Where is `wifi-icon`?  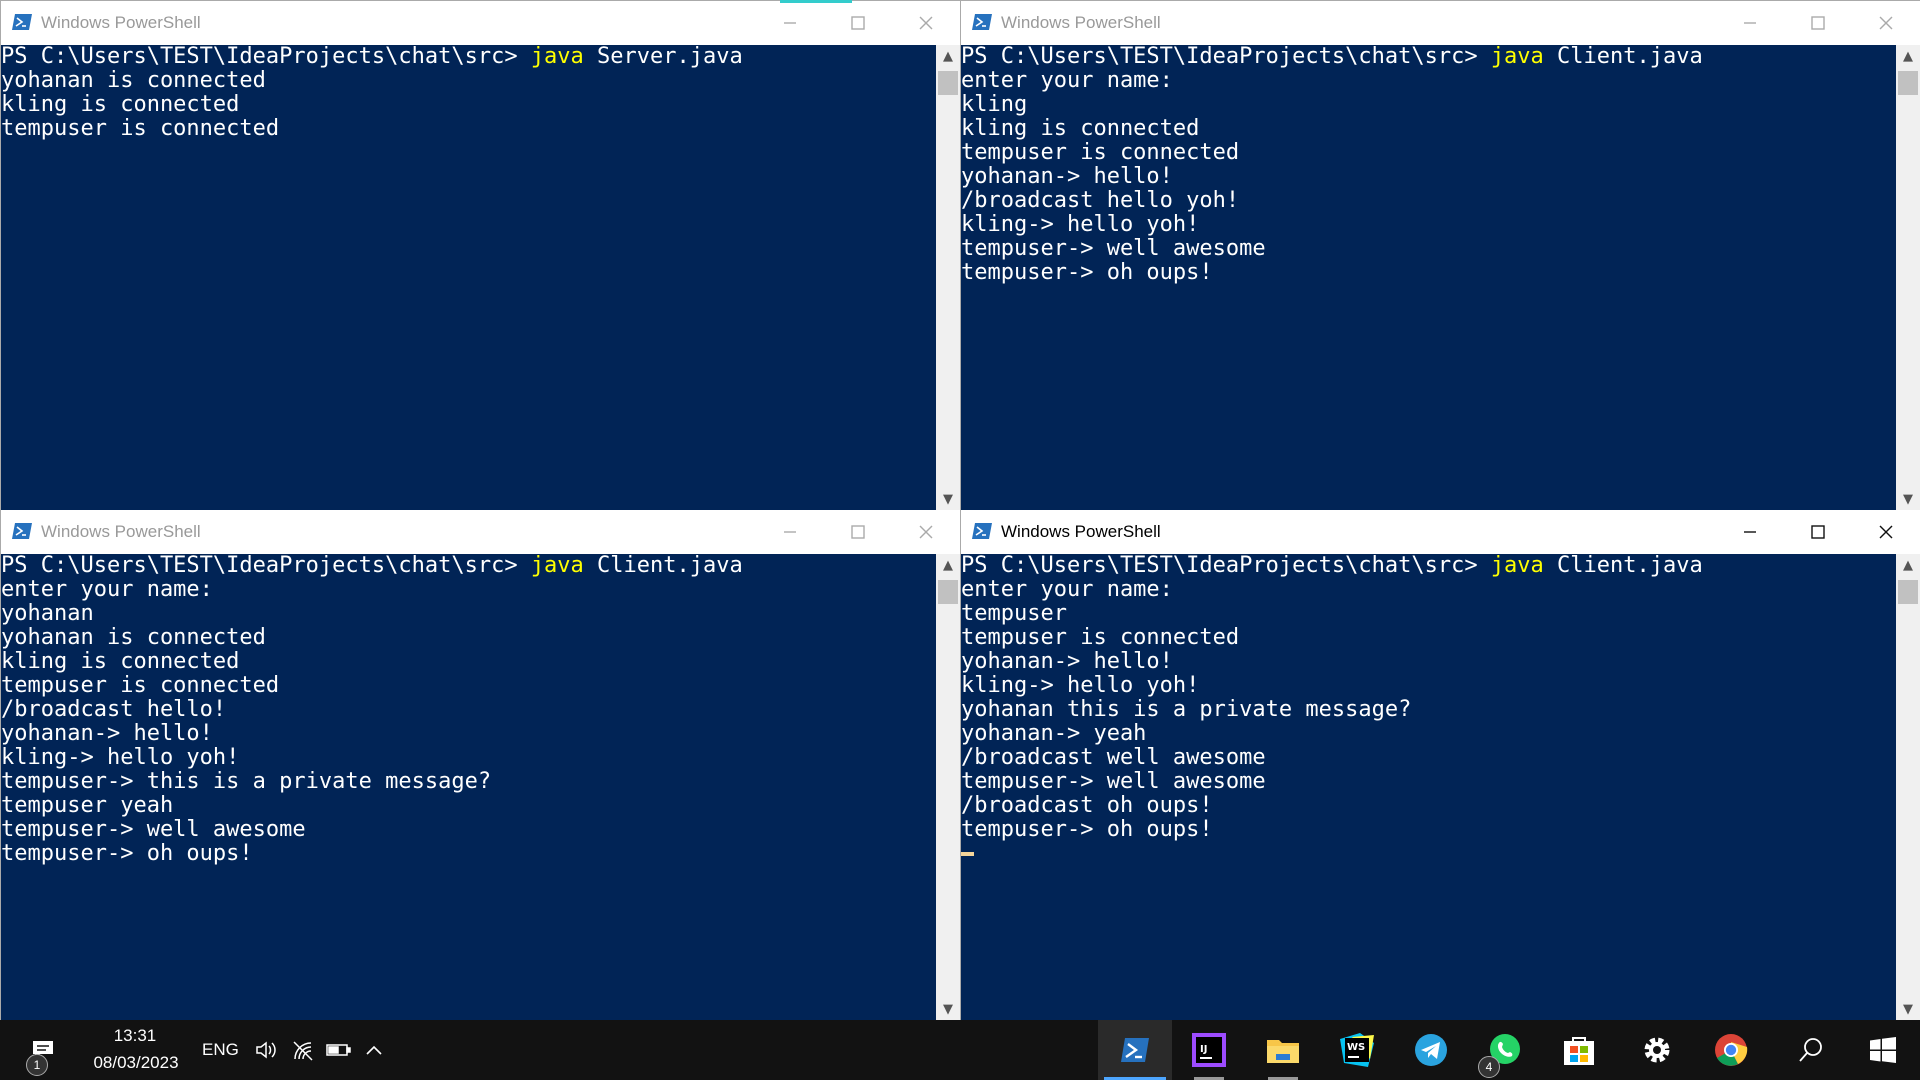
wifi-icon is located at coordinates (303, 1050).